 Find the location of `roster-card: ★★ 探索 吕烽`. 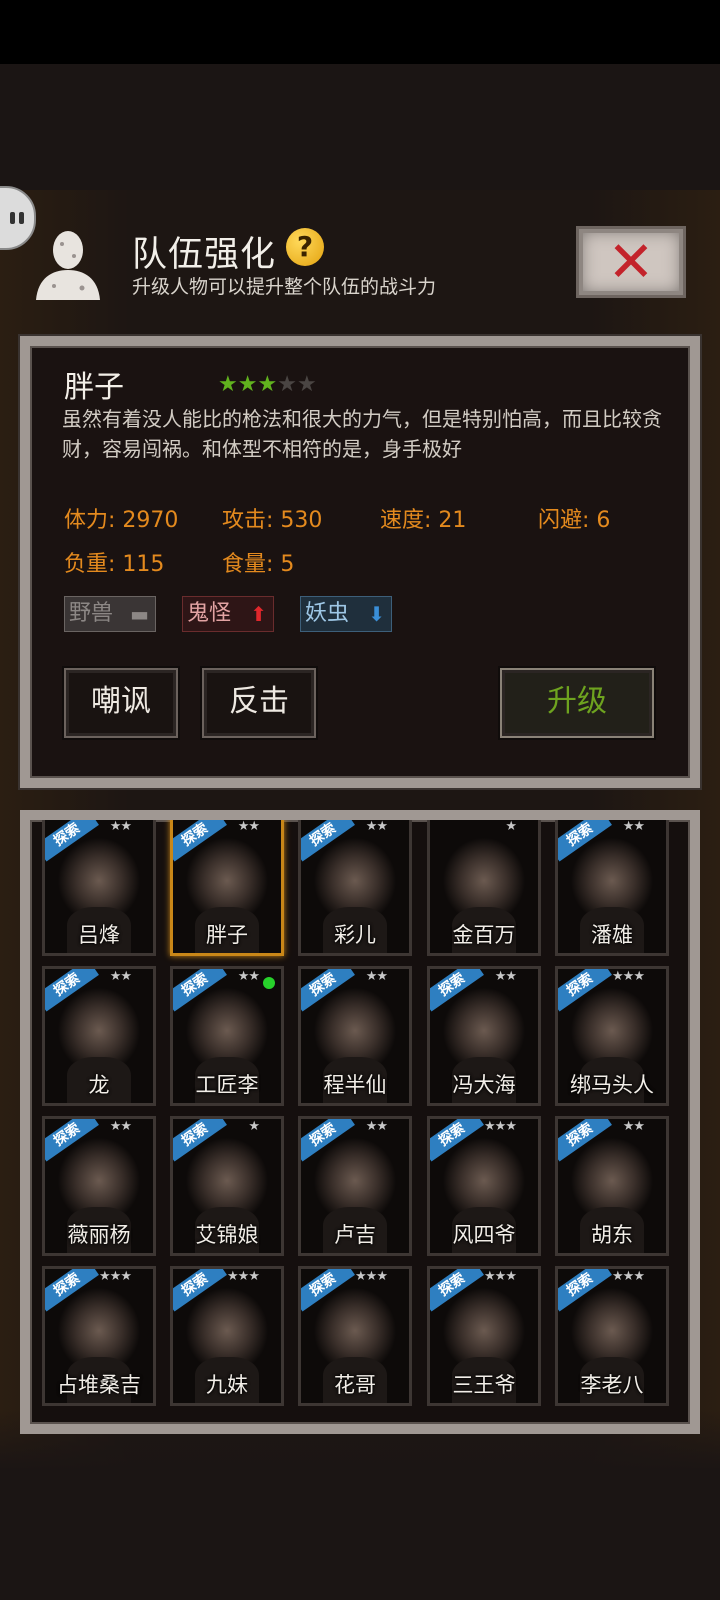

roster-card: ★★ 探索 吕烽 is located at coordinates (99, 887).